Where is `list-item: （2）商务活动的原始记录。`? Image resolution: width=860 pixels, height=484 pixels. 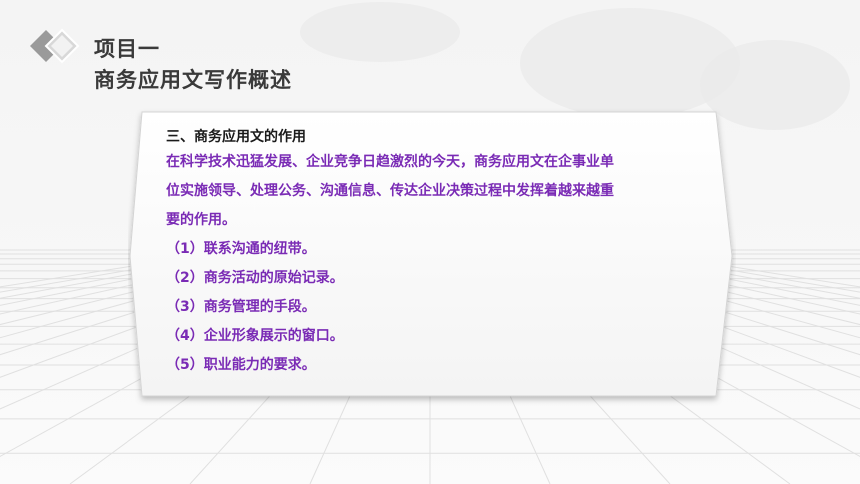 list-item: （2）商务活动的原始记录。 is located at coordinates (255, 278).